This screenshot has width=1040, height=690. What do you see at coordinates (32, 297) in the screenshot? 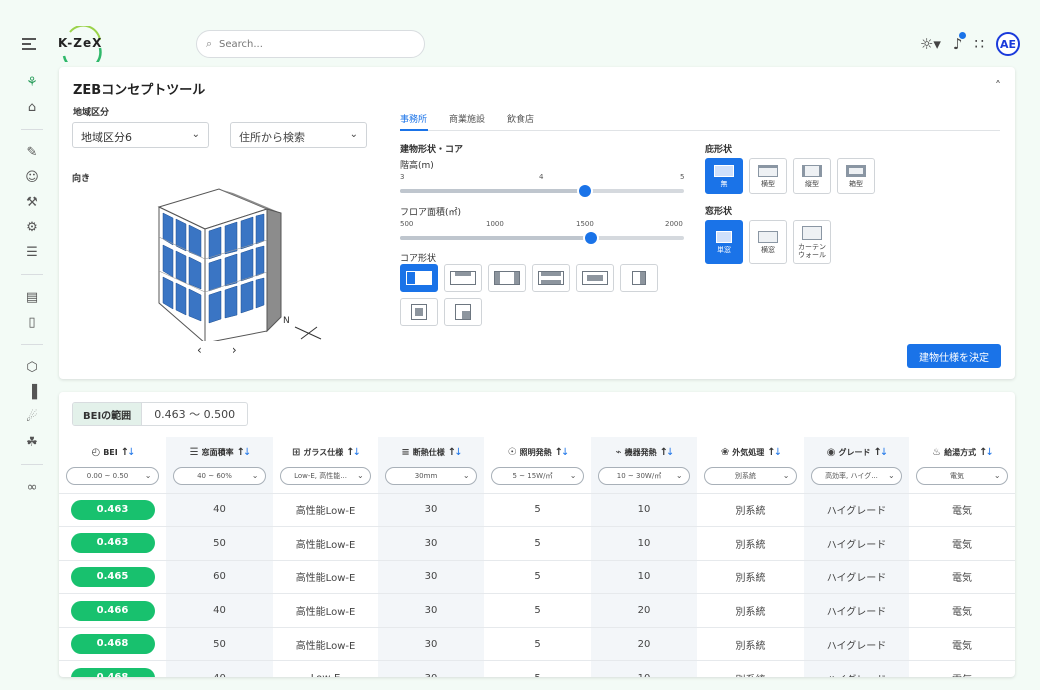
I see `database-icon: ▤` at bounding box center [32, 297].